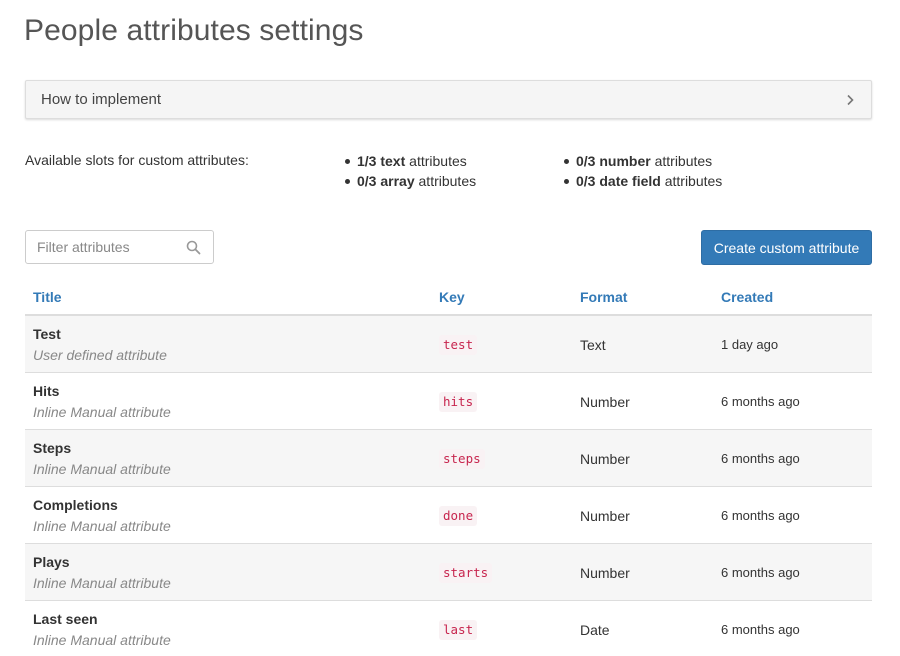  What do you see at coordinates (393, 161) in the screenshot?
I see `slot-type: text` at bounding box center [393, 161].